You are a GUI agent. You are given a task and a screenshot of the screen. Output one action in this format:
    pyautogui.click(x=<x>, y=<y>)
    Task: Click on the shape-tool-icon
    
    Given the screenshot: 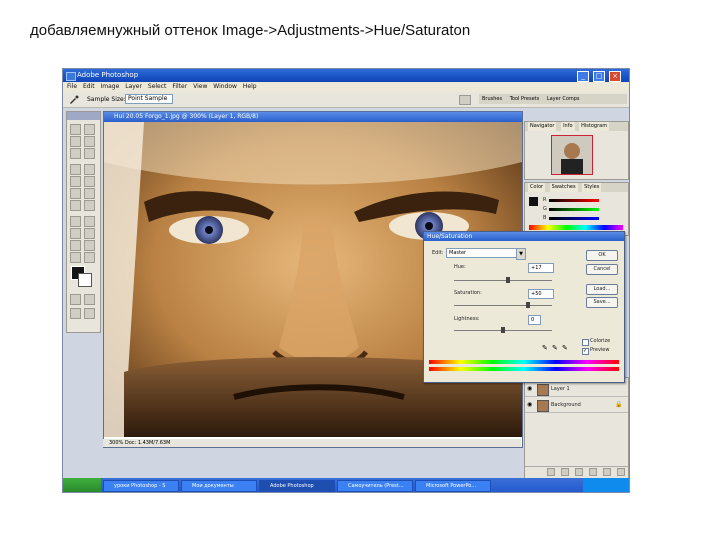 What is the action you would take?
    pyautogui.click(x=89, y=233)
    